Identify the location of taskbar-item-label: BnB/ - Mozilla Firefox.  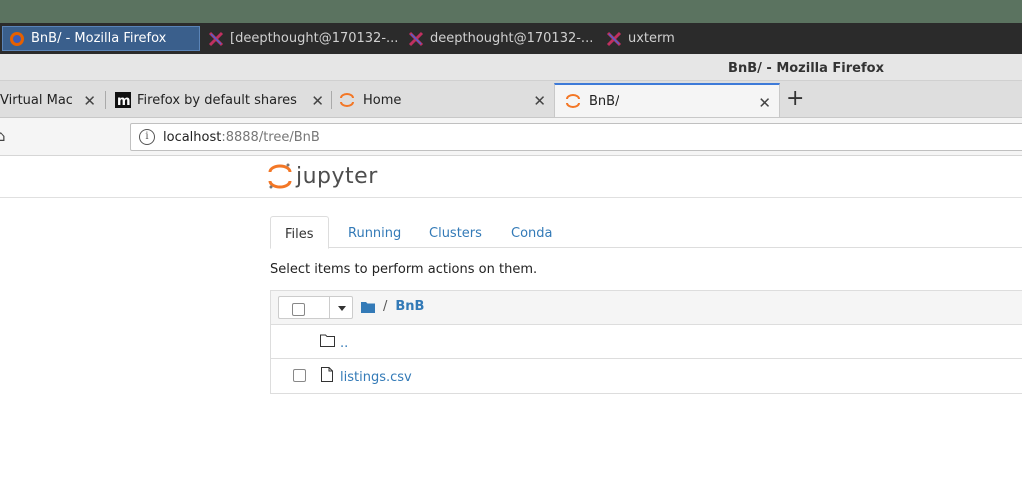
(99, 38).